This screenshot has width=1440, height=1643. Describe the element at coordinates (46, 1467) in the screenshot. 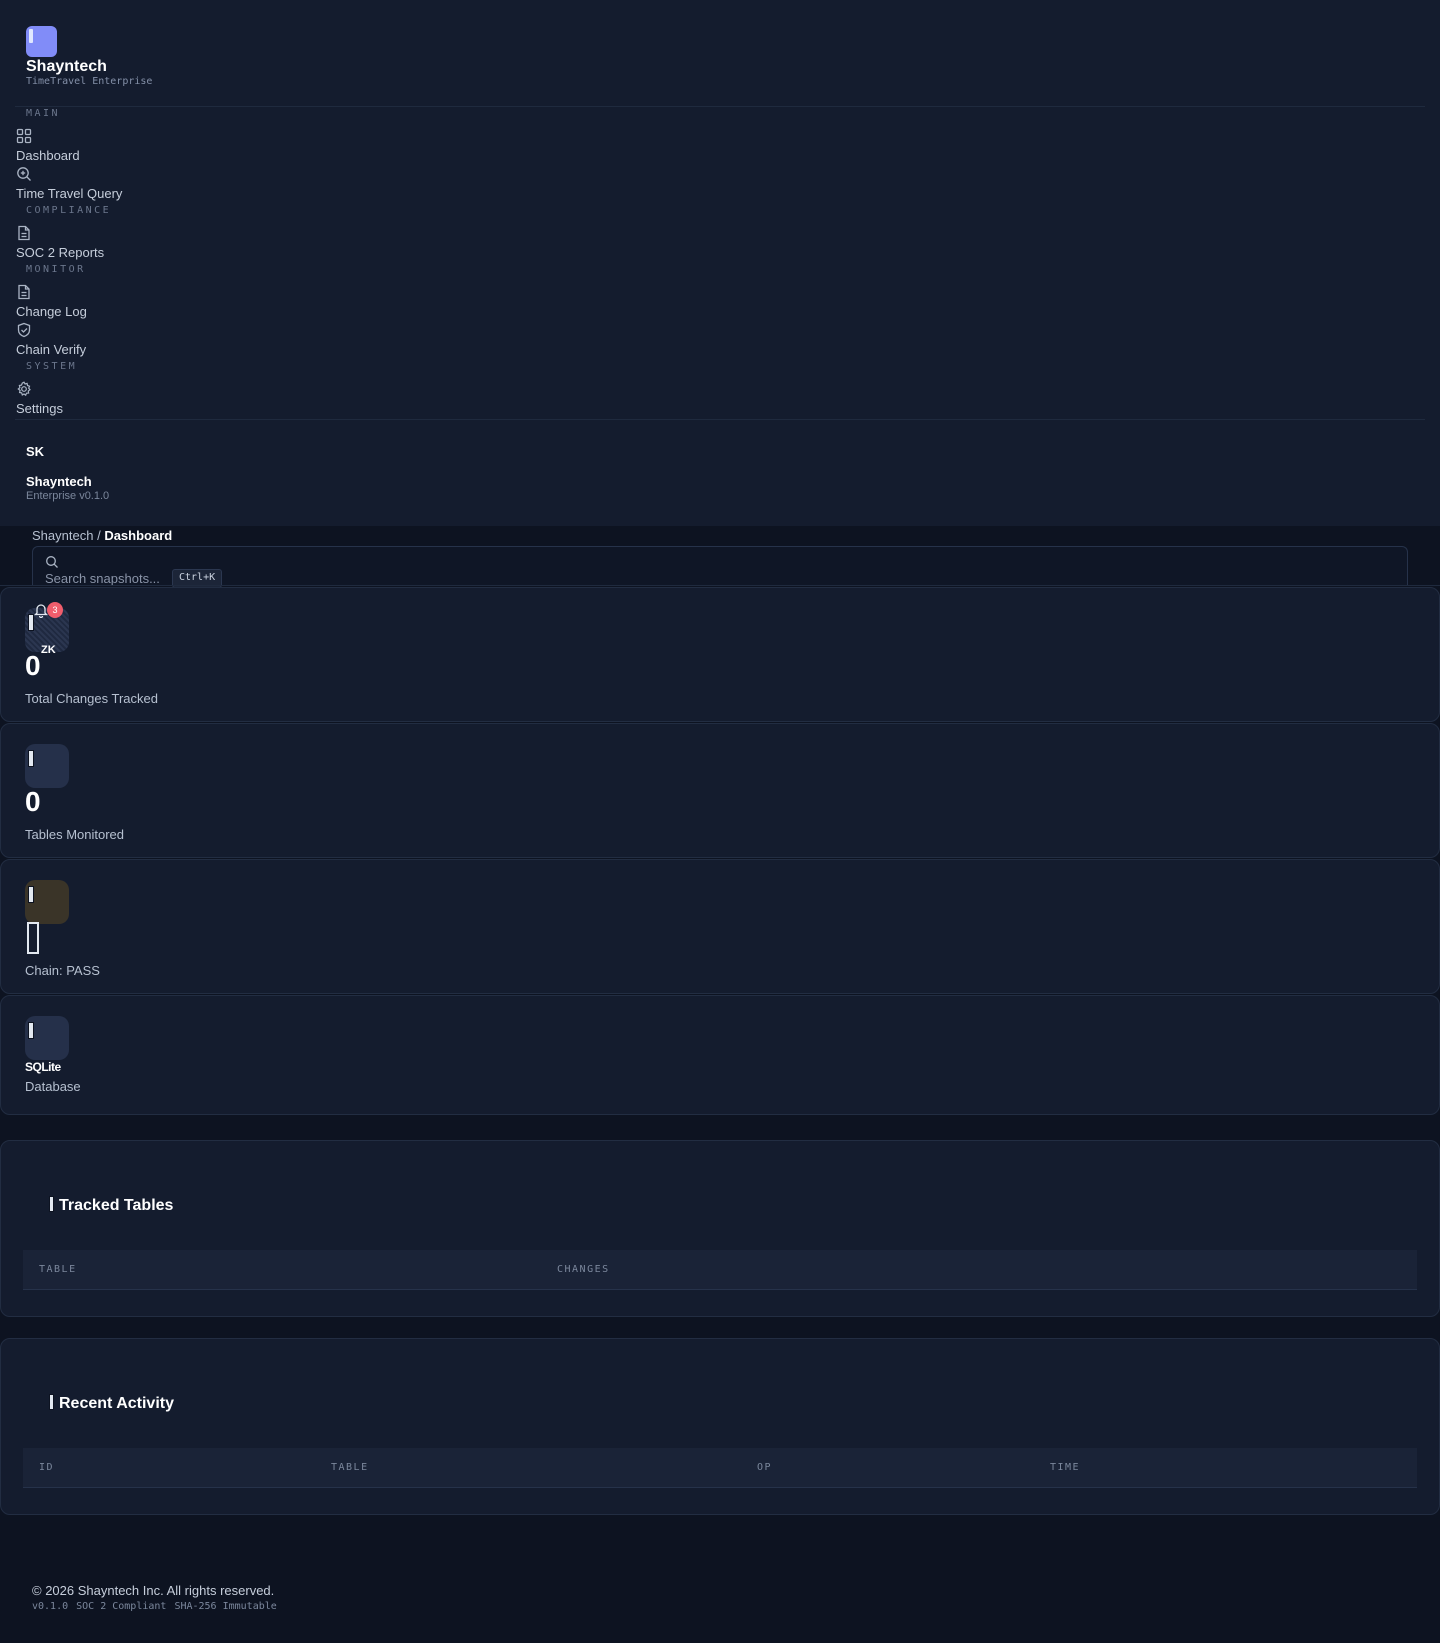

I see `column-header: ID` at that location.